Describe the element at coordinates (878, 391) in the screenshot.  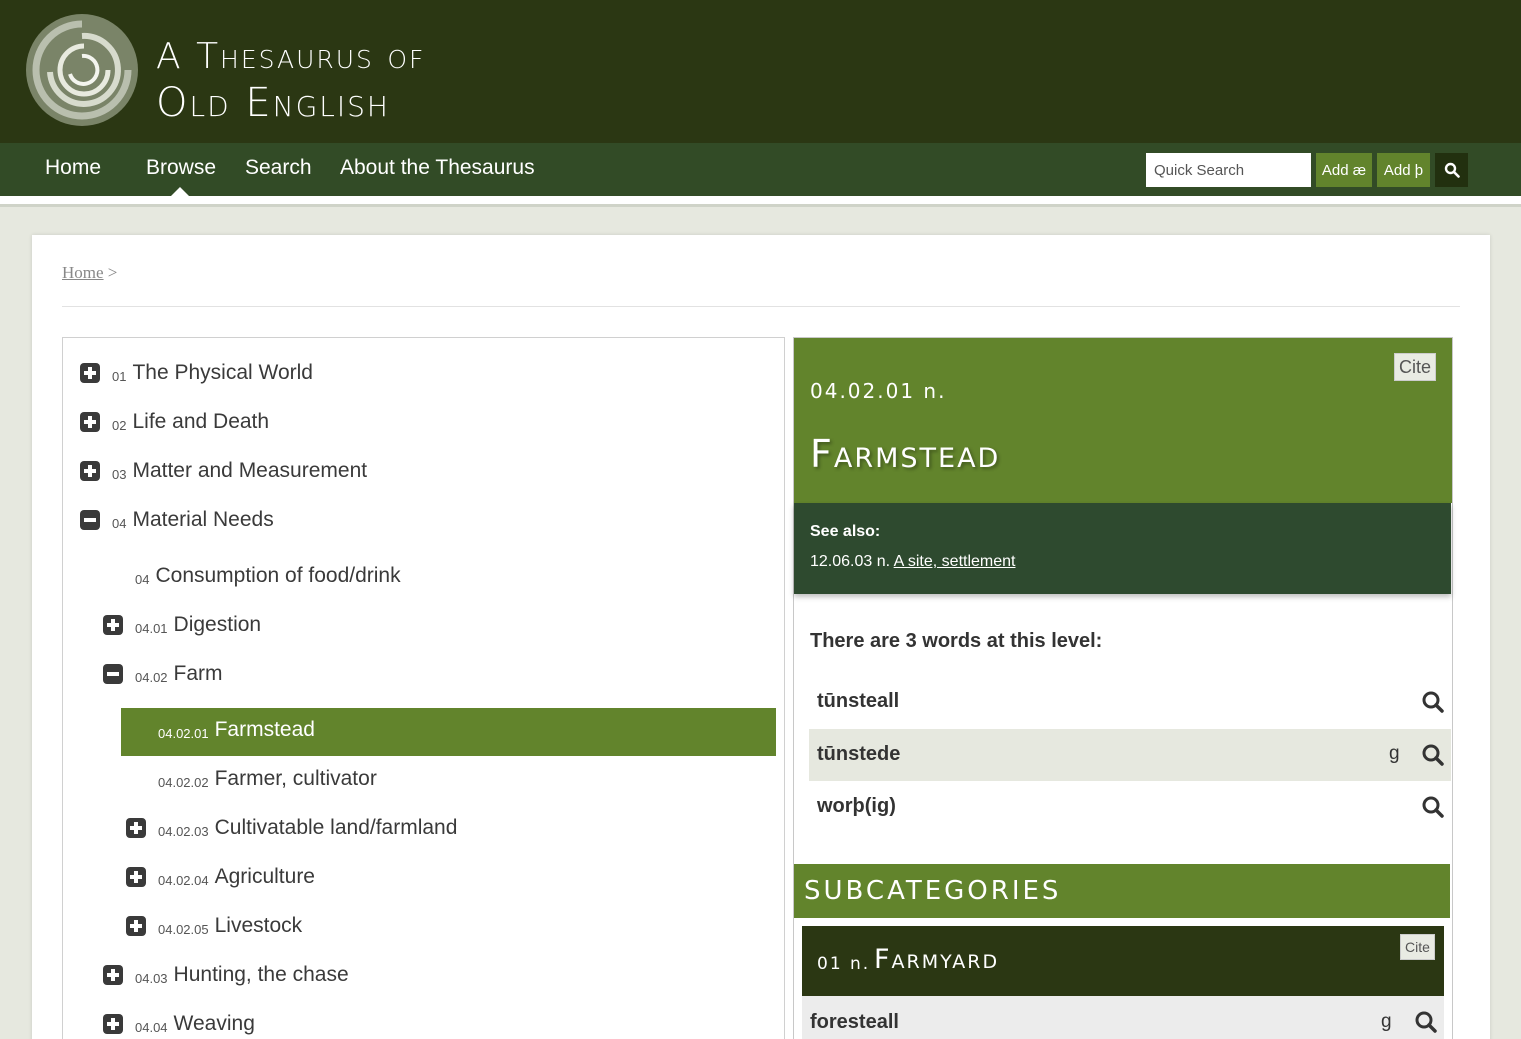
I see `category-code: 04.02.01 n.` at that location.